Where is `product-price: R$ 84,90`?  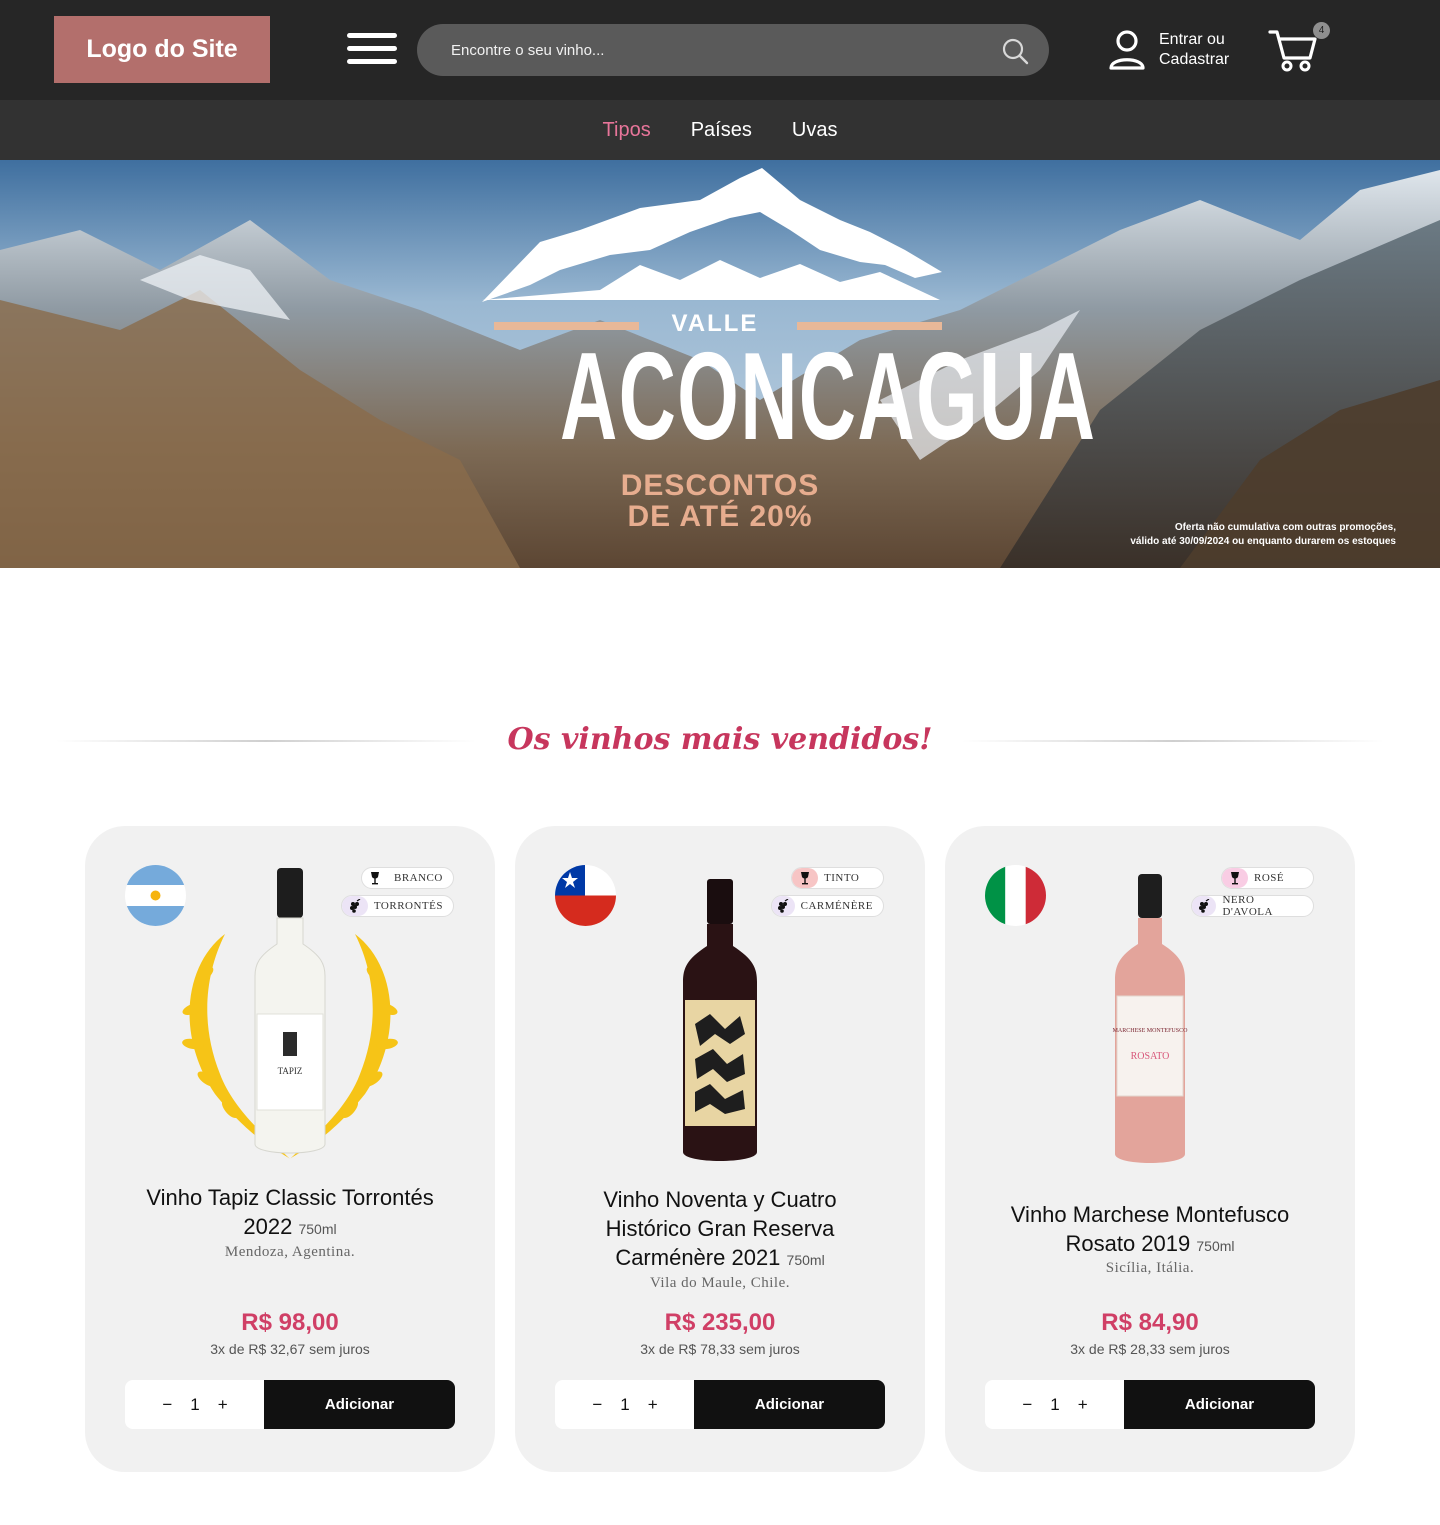 product-price: R$ 84,90 is located at coordinates (1150, 1322).